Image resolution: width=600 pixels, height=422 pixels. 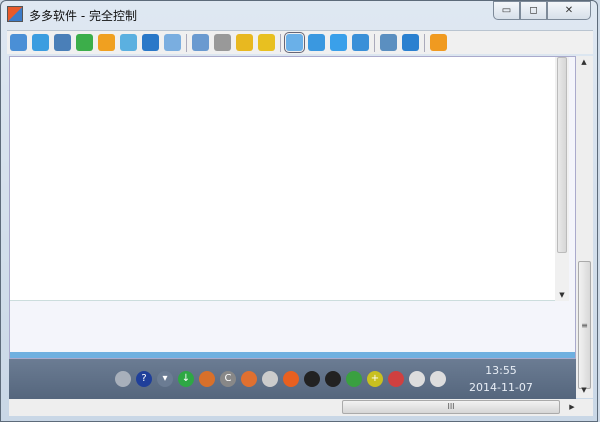 I want to click on media-icon, so click(x=270, y=379).